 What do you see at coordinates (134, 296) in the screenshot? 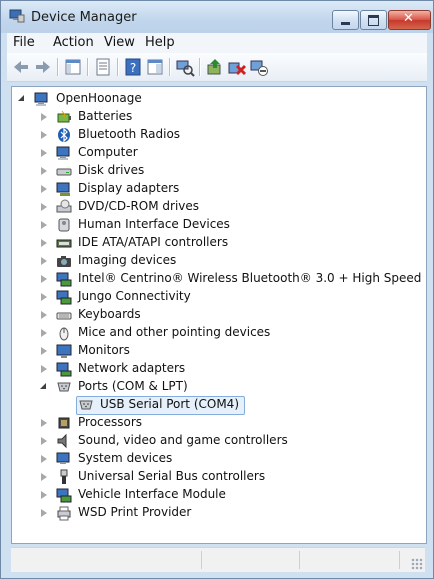
I see `tree-item-label: Jungo Connectivity` at bounding box center [134, 296].